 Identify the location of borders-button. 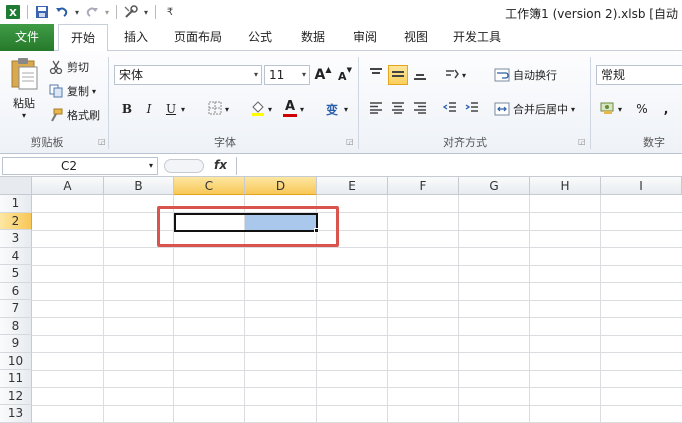
(215, 109).